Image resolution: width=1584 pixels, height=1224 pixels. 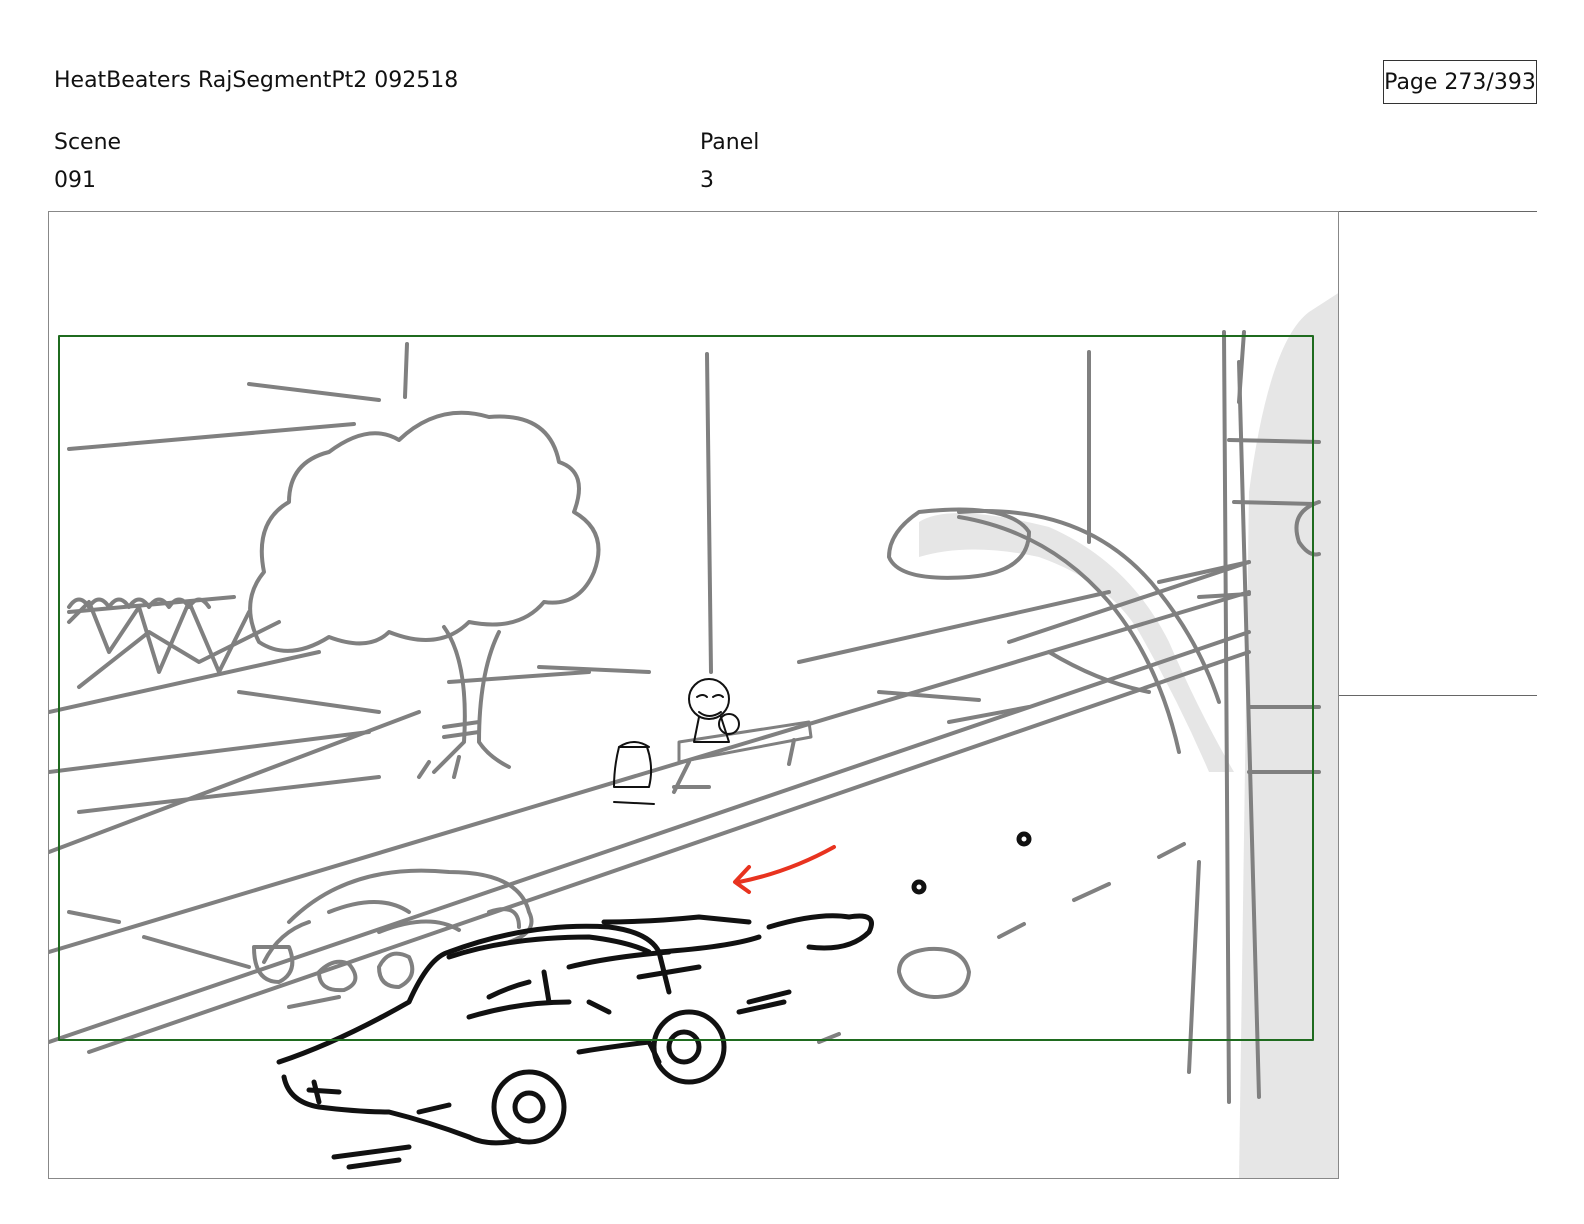 I want to click on scene-label: Scene, so click(x=88, y=142).